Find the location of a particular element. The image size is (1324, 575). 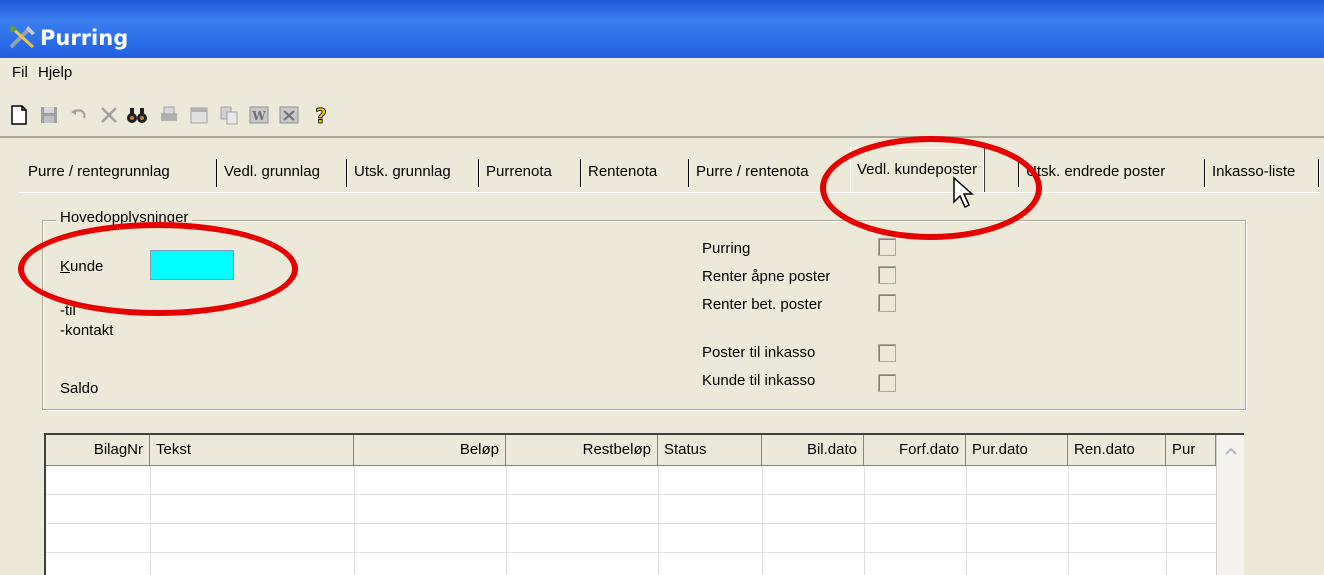

col-pur-dato: Pur.dato is located at coordinates (1017, 450).